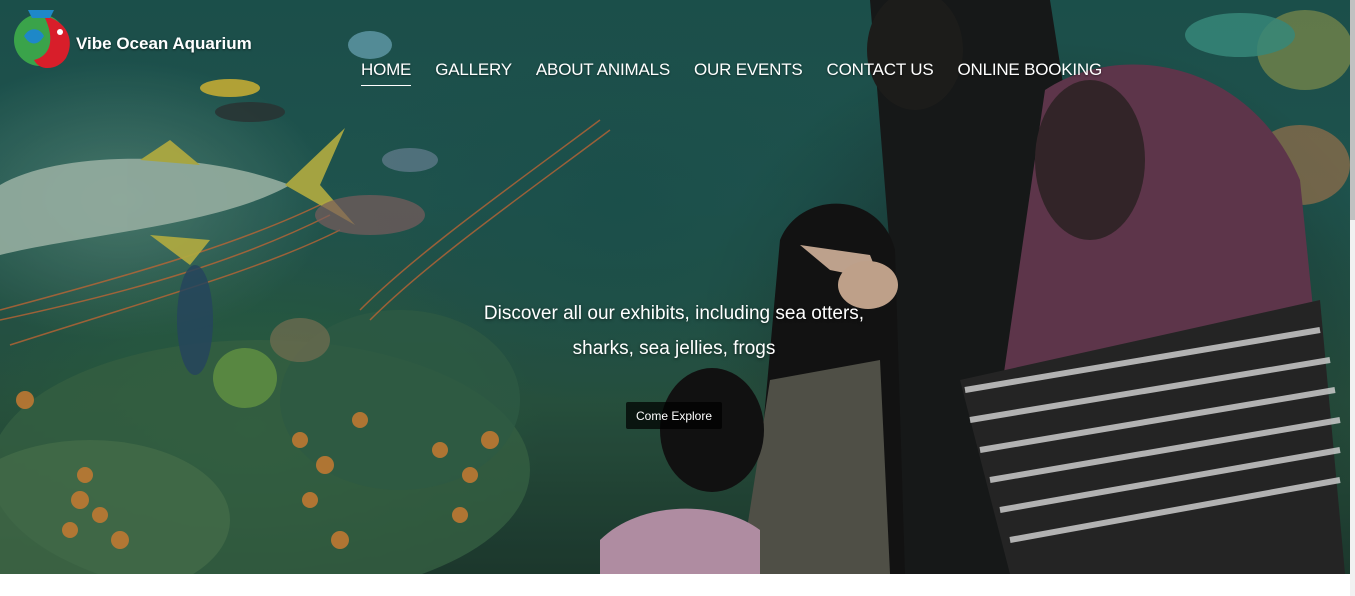 This screenshot has height=596, width=1355. What do you see at coordinates (386, 73) in the screenshot?
I see `nav-item-home: HOME` at bounding box center [386, 73].